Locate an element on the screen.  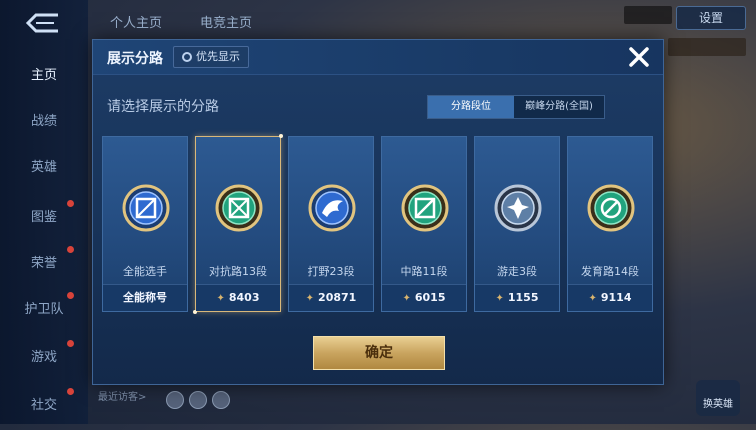
lane-label: 打野23段 is located at coordinates (331, 271).